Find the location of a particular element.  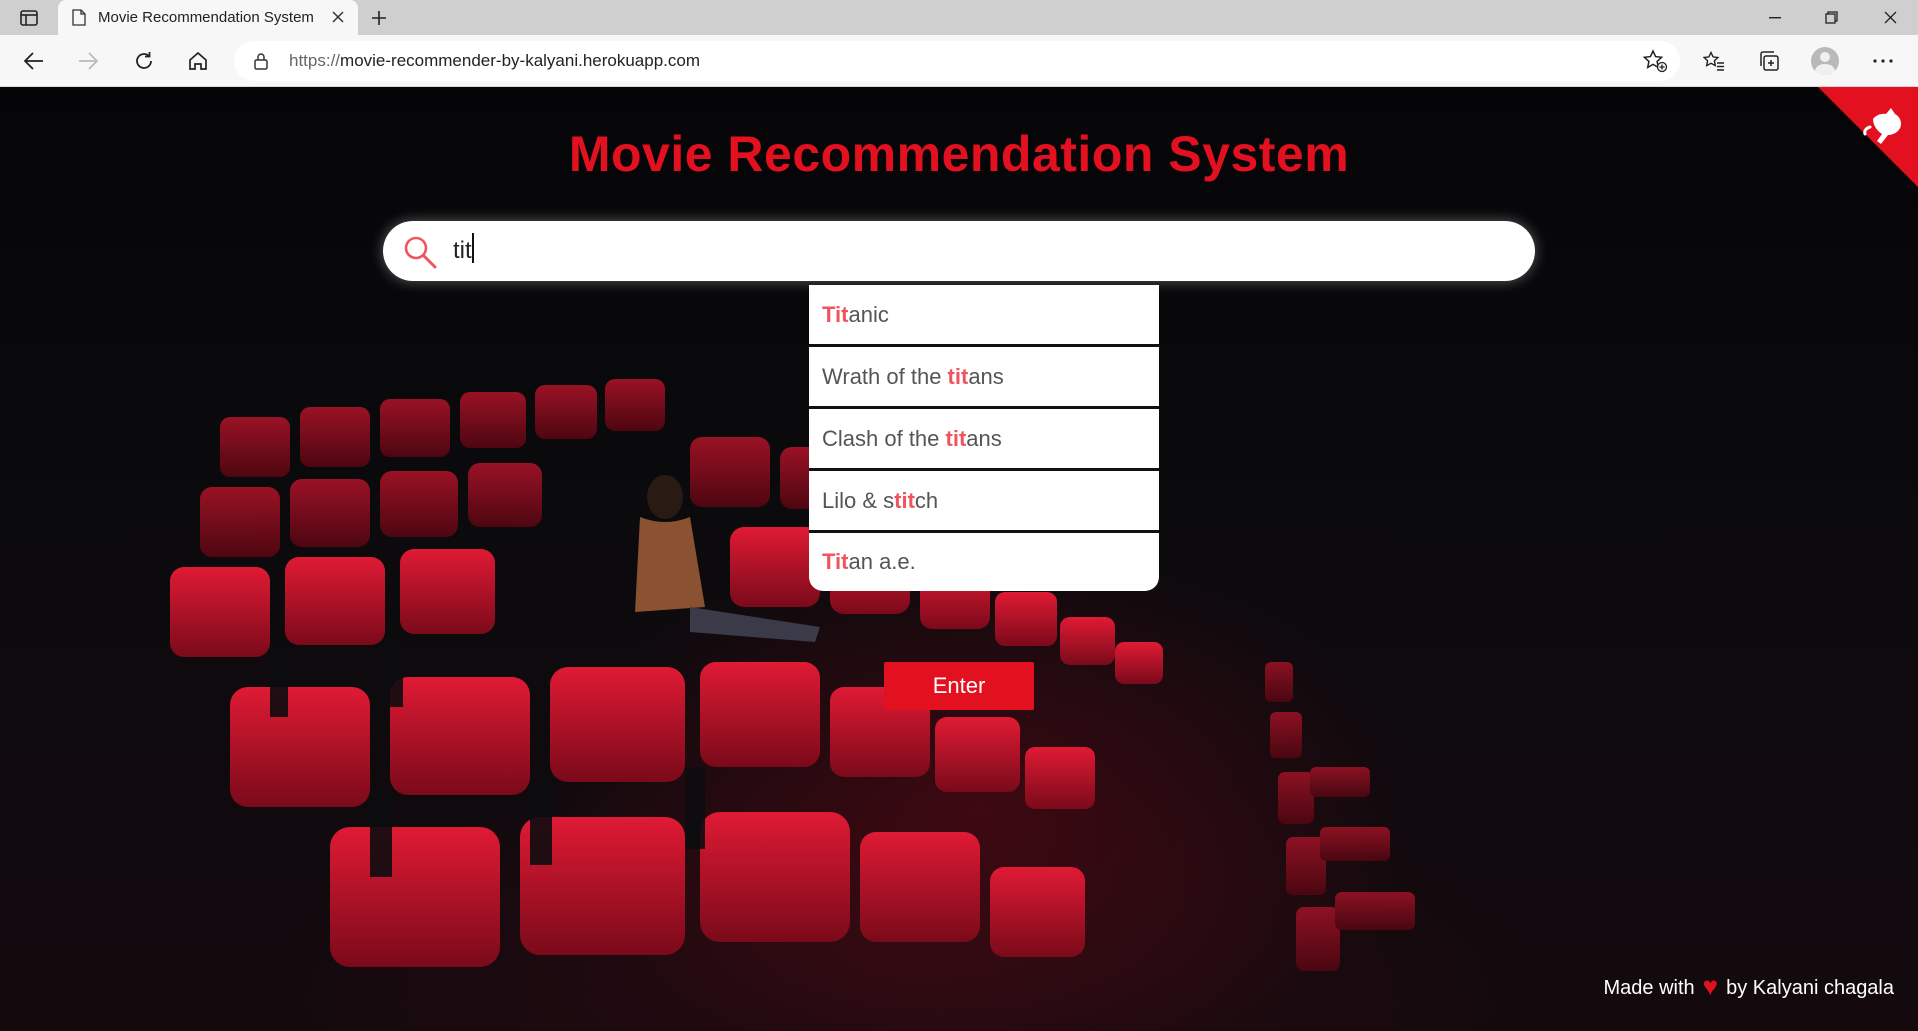

page-icon is located at coordinates (79, 17).